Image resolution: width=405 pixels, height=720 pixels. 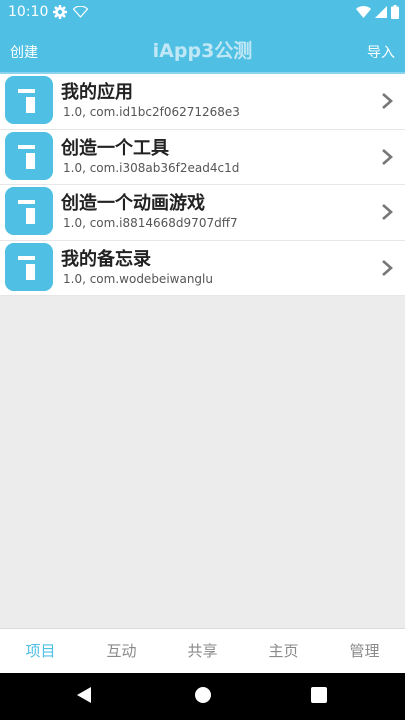 I want to click on triangle-back-icon, so click(x=84, y=695).